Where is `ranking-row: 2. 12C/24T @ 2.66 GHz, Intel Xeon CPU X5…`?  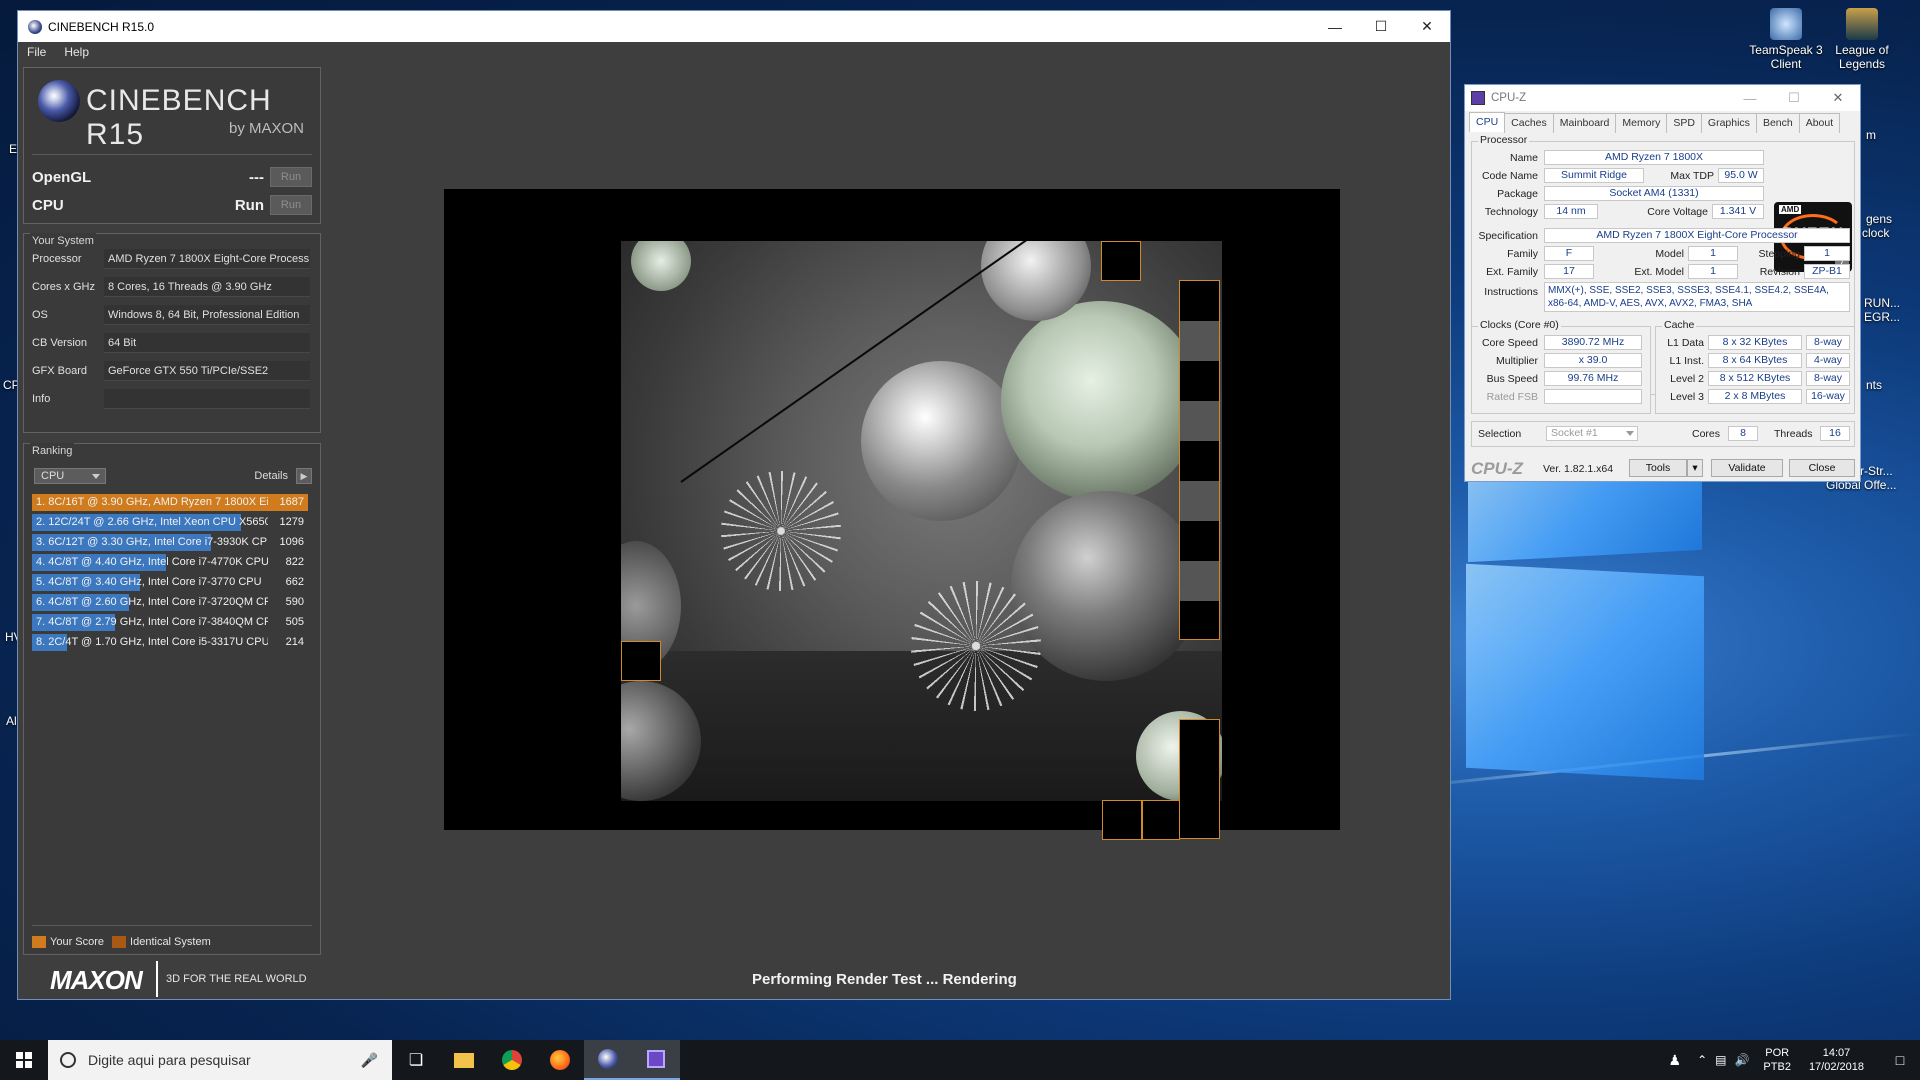
ranking-row: 2. 12C/24T @ 2.66 GHz, Intel Xeon CPU X5… is located at coordinates (170, 522).